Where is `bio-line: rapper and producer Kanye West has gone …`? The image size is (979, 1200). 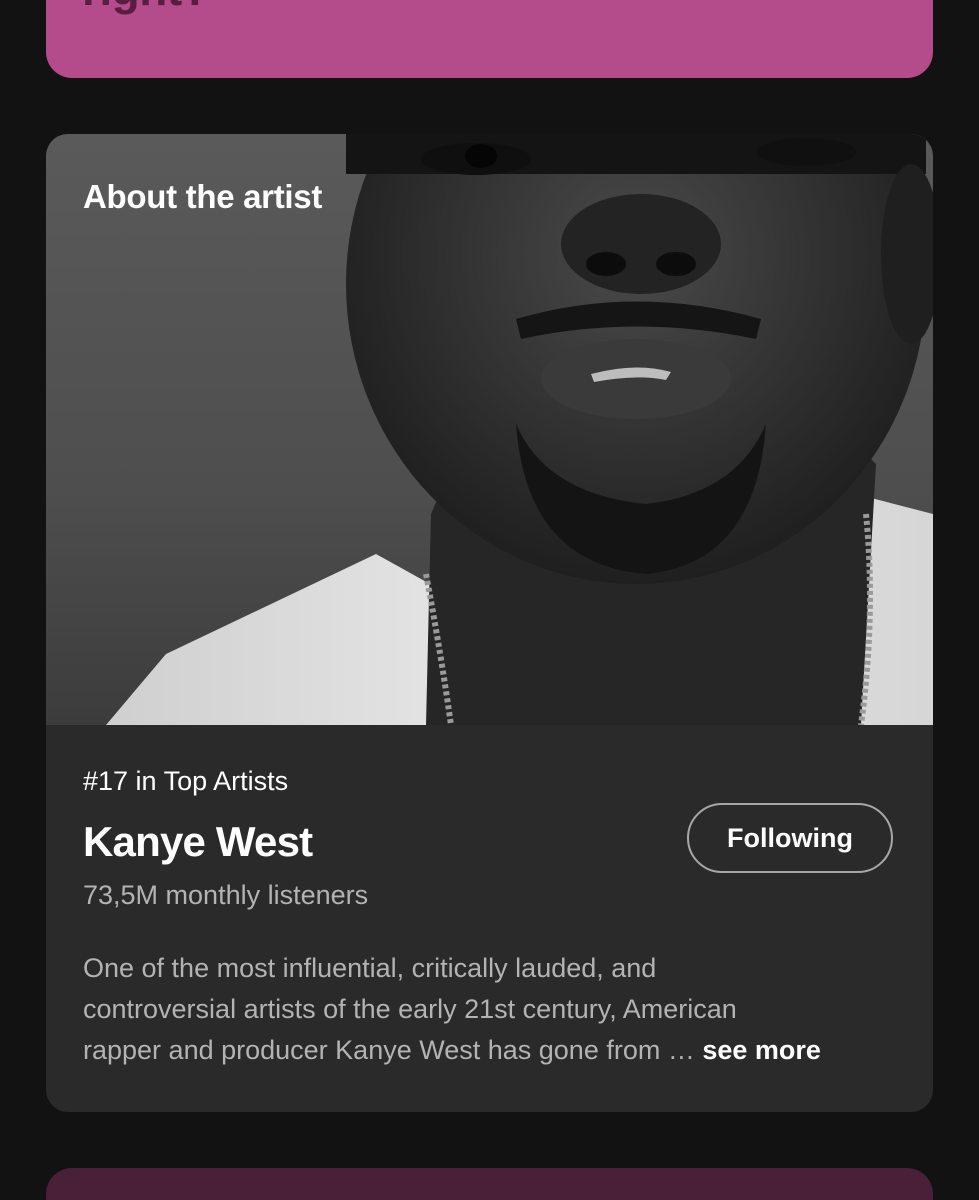
bio-line: rapper and producer Kanye West has gone … is located at coordinates (493, 1050).